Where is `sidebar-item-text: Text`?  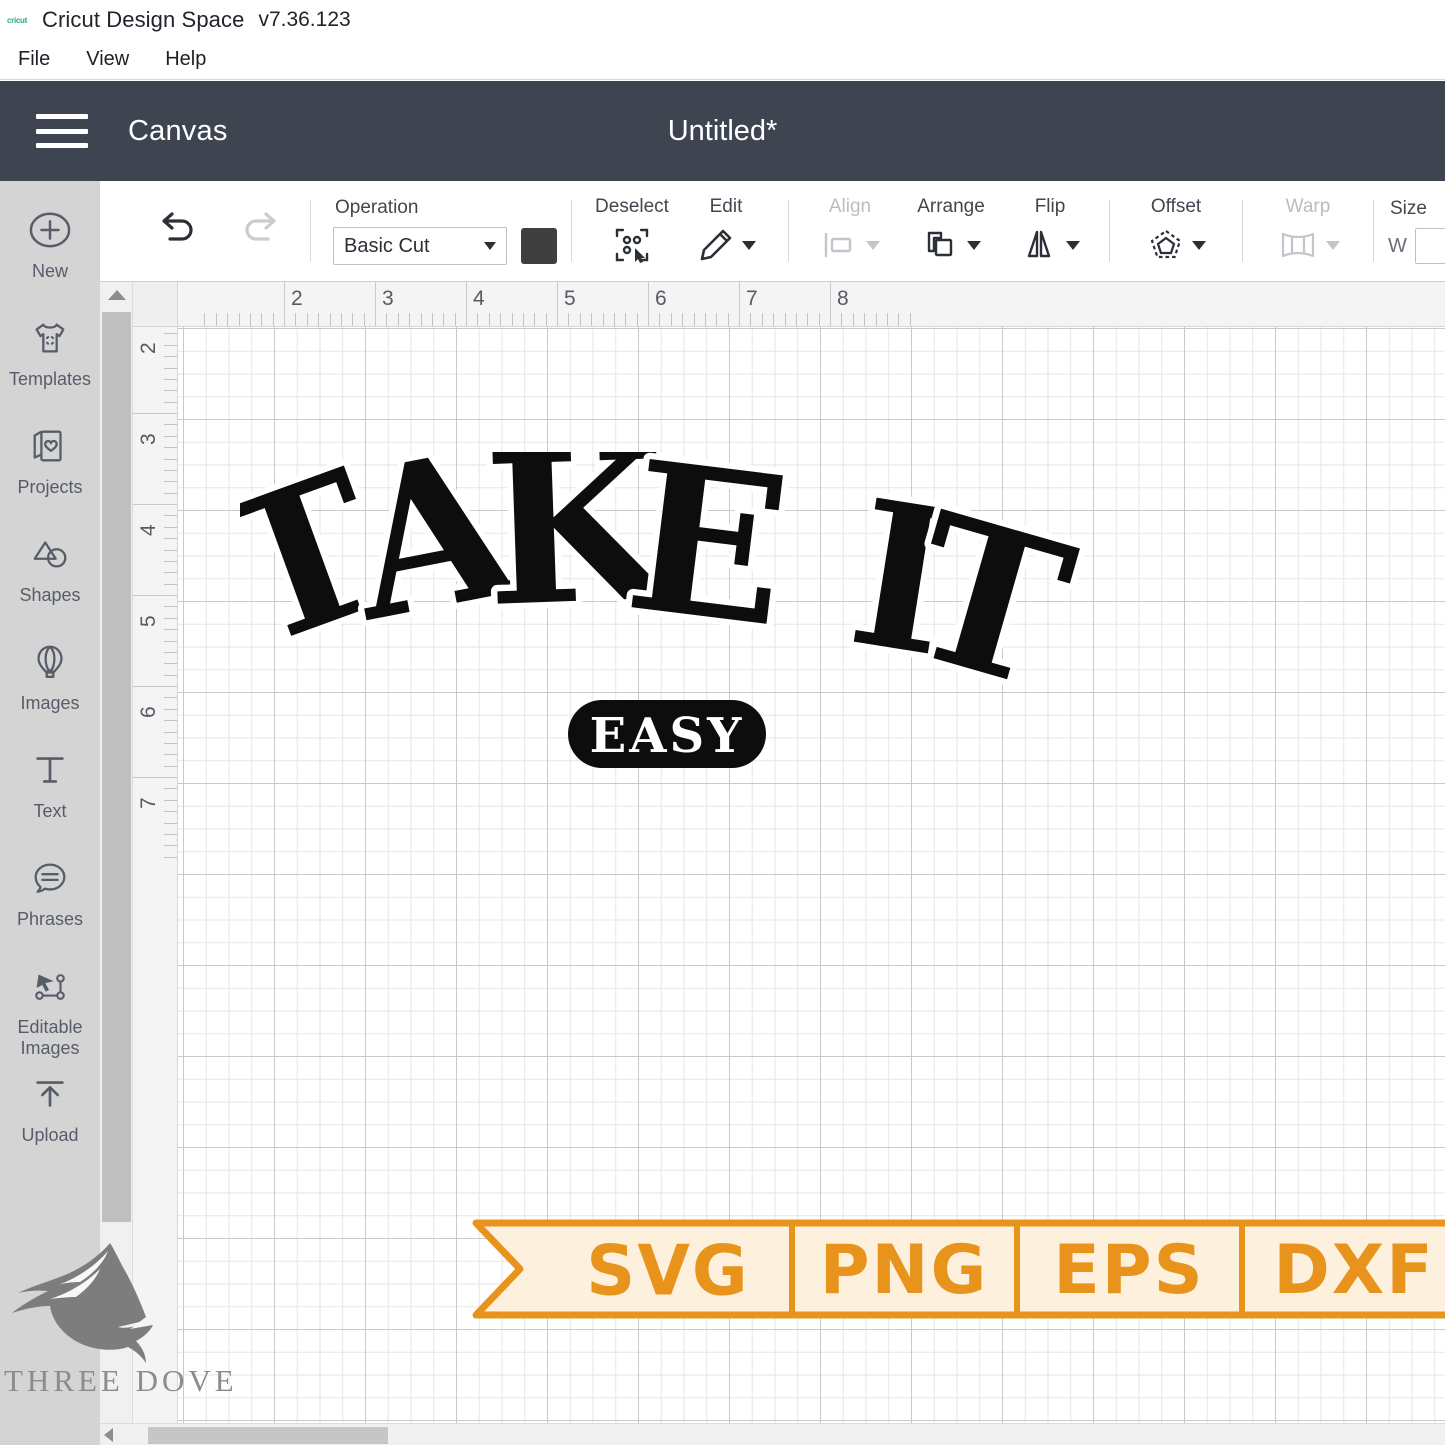
sidebar-item-text: Text is located at coordinates (50, 791).